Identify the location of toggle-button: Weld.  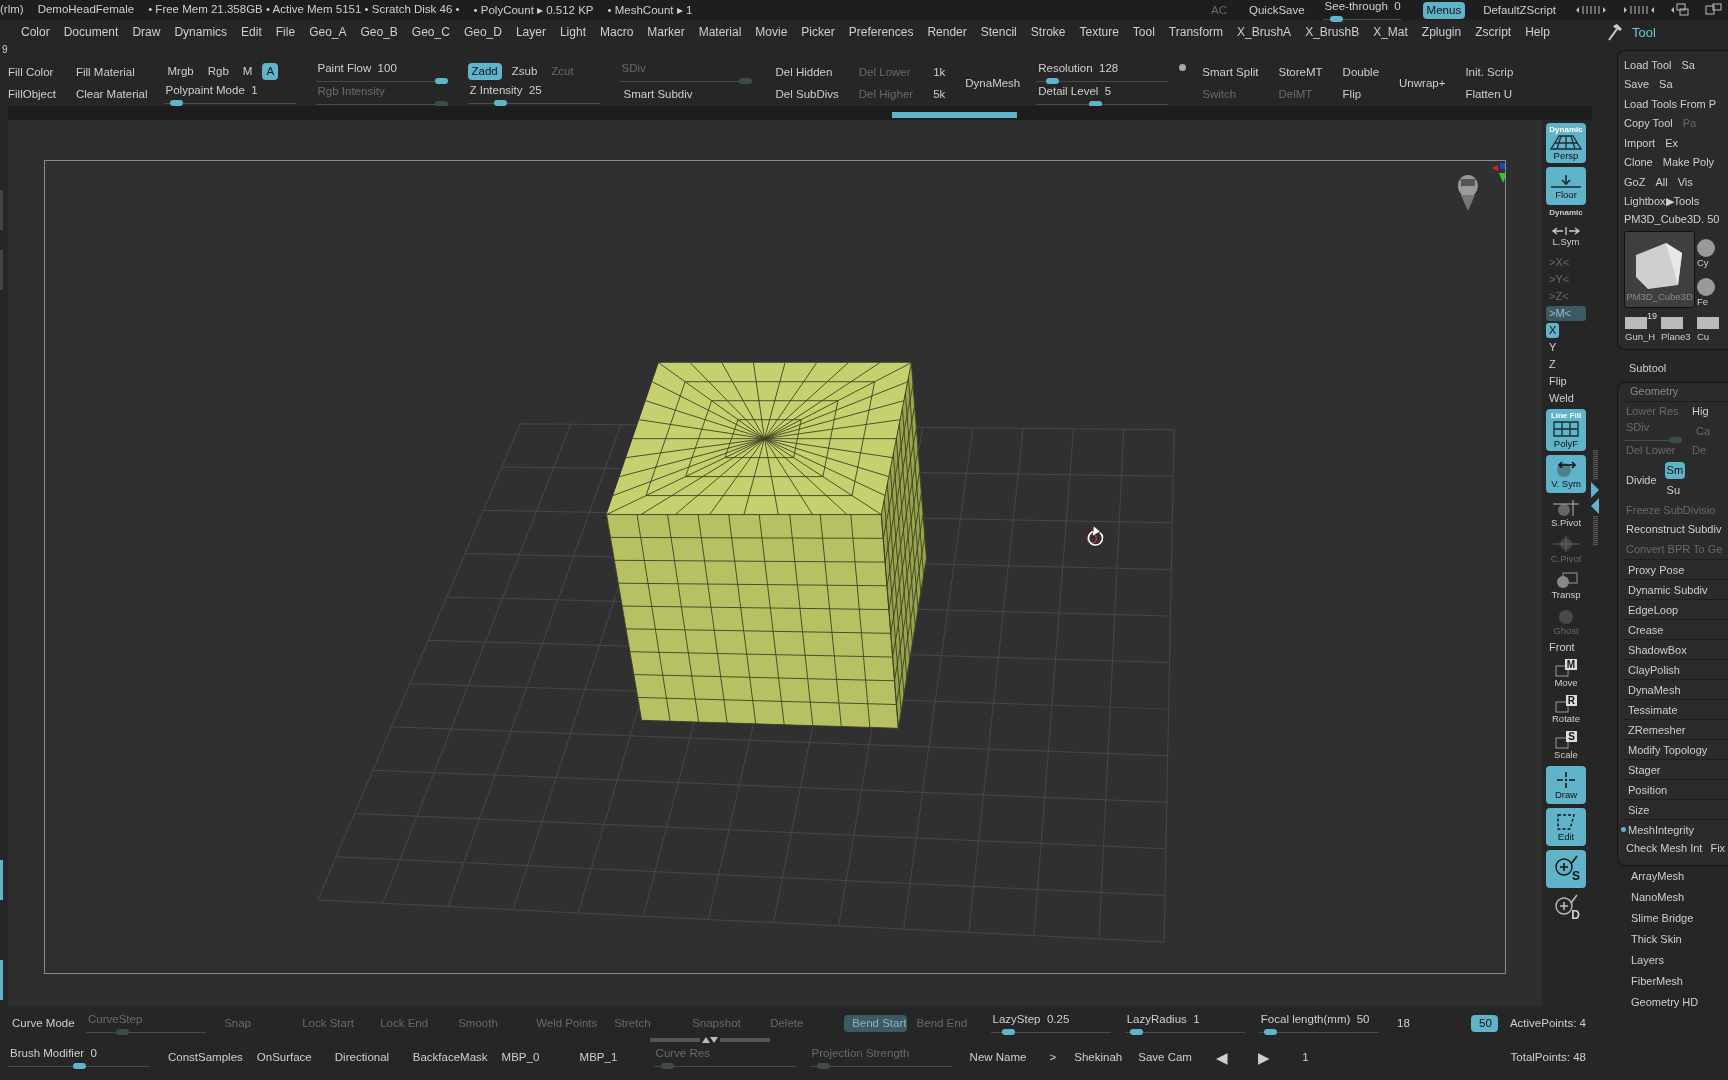
(1566, 398).